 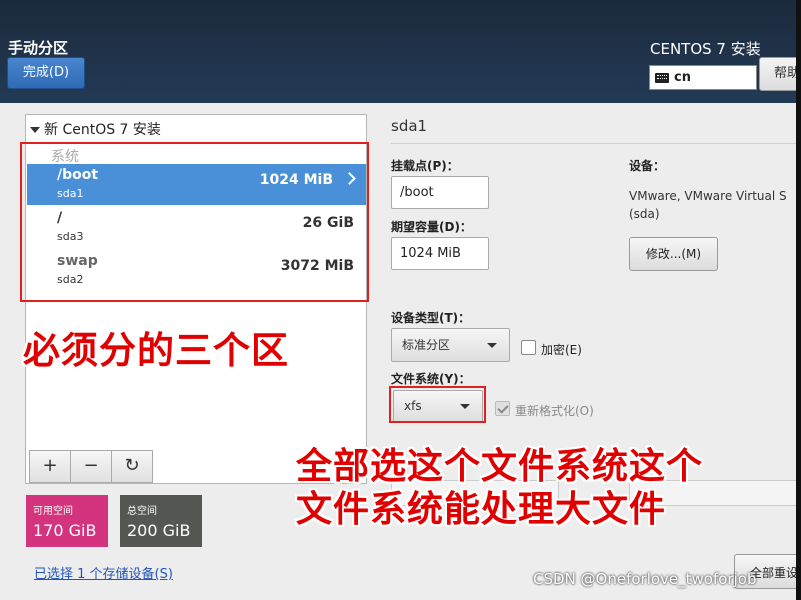 I want to click on watermark: CSDN @Oneforlove_twoforjob, so click(x=645, y=579).